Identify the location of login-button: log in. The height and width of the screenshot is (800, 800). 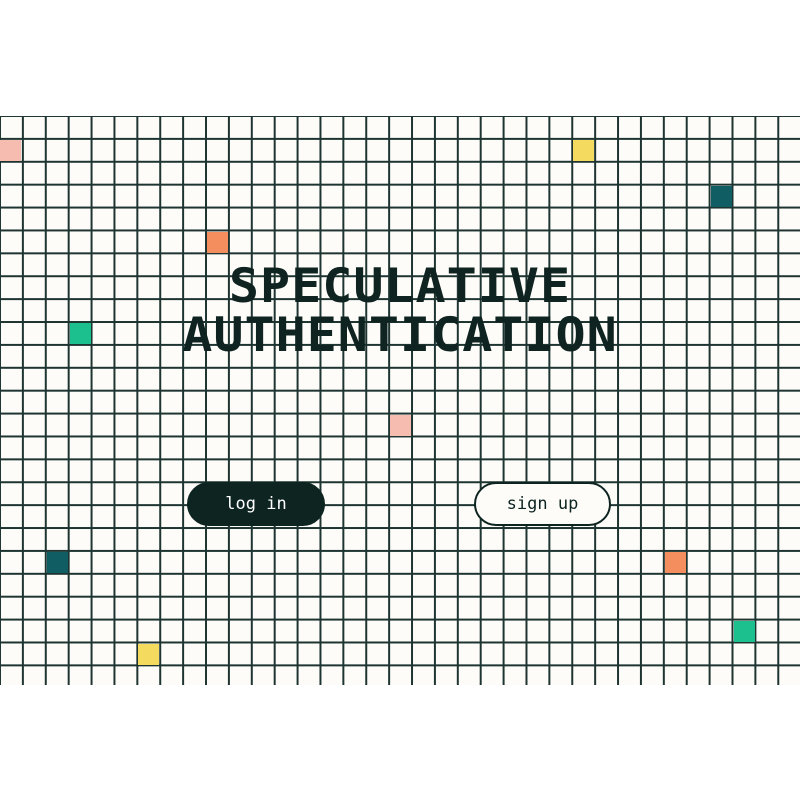
(256, 504).